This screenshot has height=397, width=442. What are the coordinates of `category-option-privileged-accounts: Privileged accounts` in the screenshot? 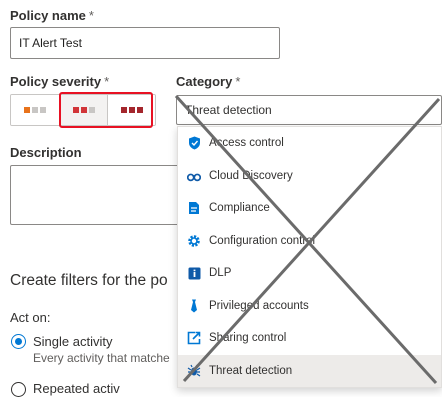 It's located at (309, 306).